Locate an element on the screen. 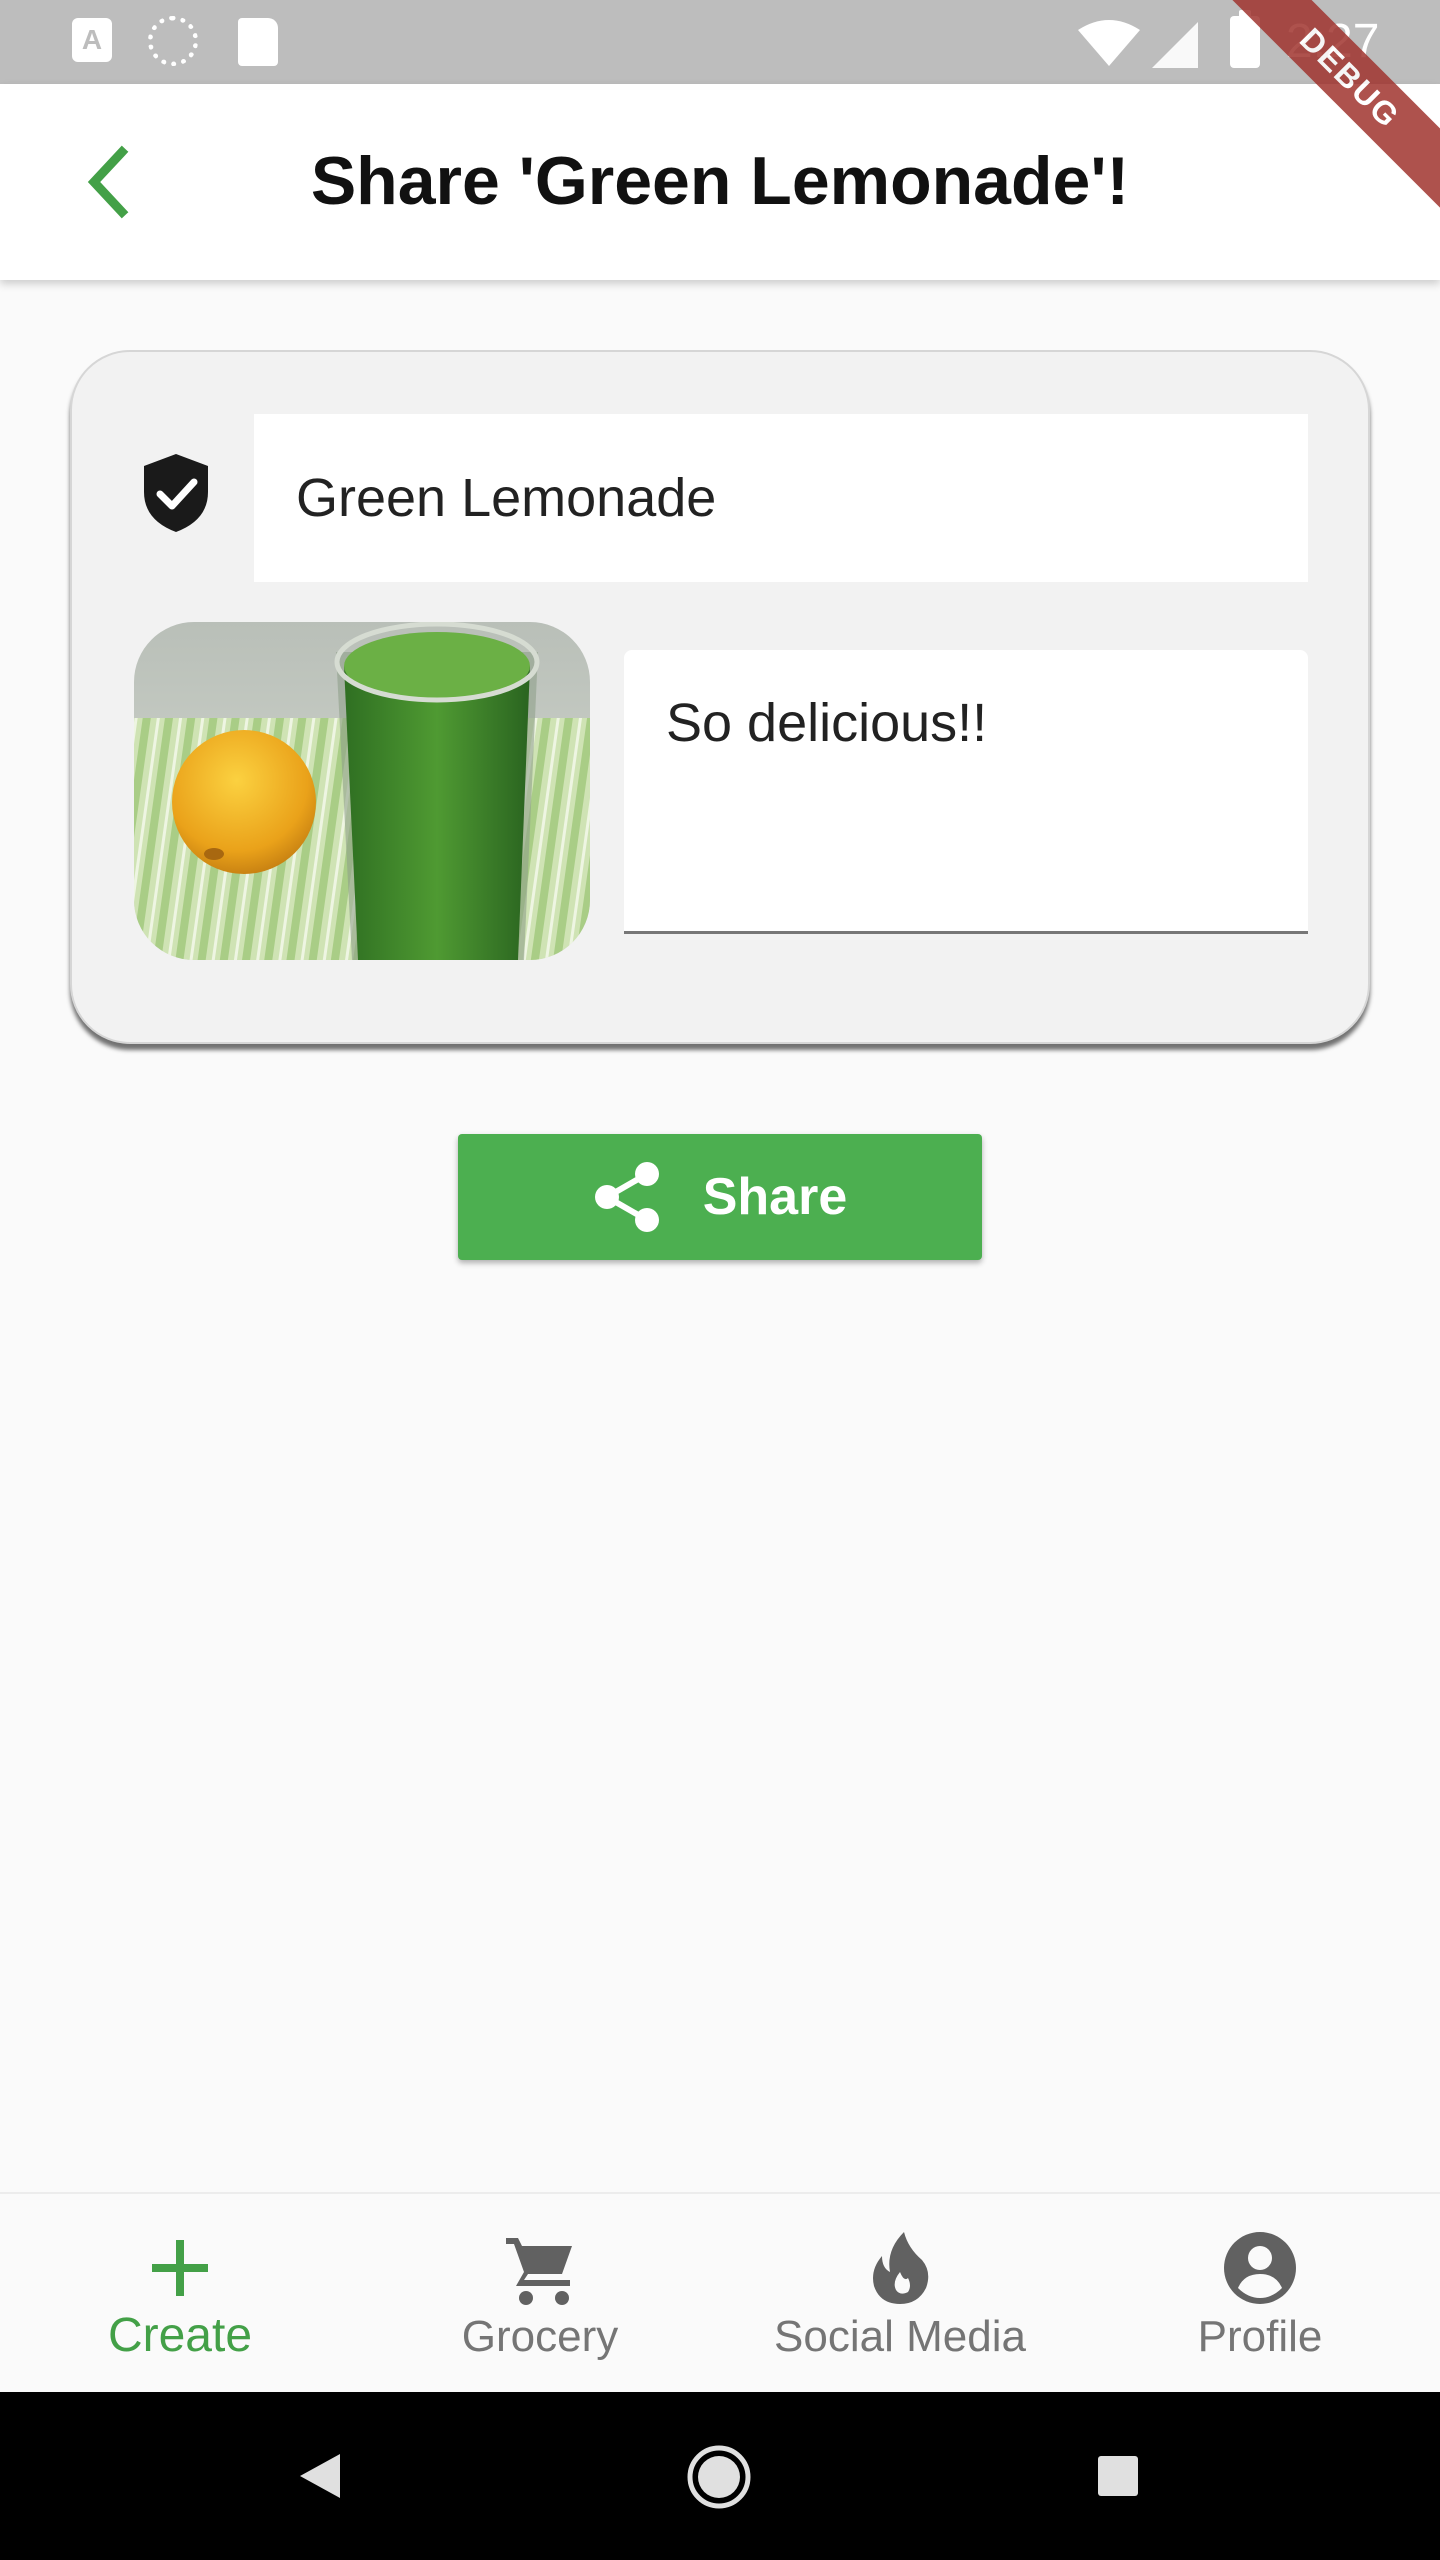  share-button: Share is located at coordinates (720, 1197).